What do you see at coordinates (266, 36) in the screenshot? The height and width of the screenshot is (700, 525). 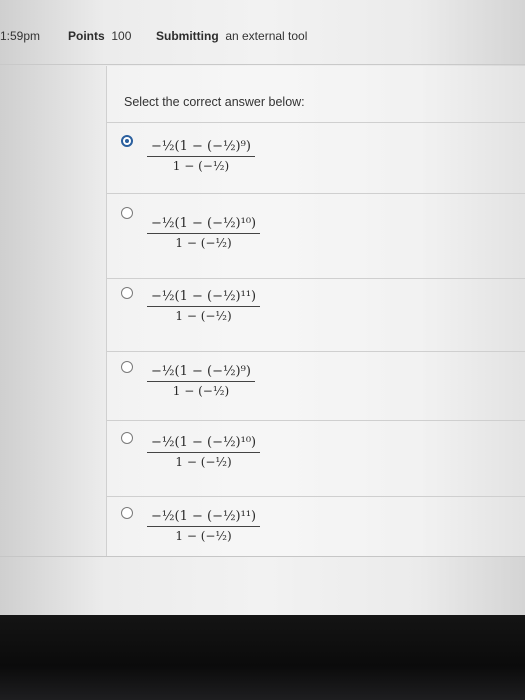 I see `submitting-text: an external tool` at bounding box center [266, 36].